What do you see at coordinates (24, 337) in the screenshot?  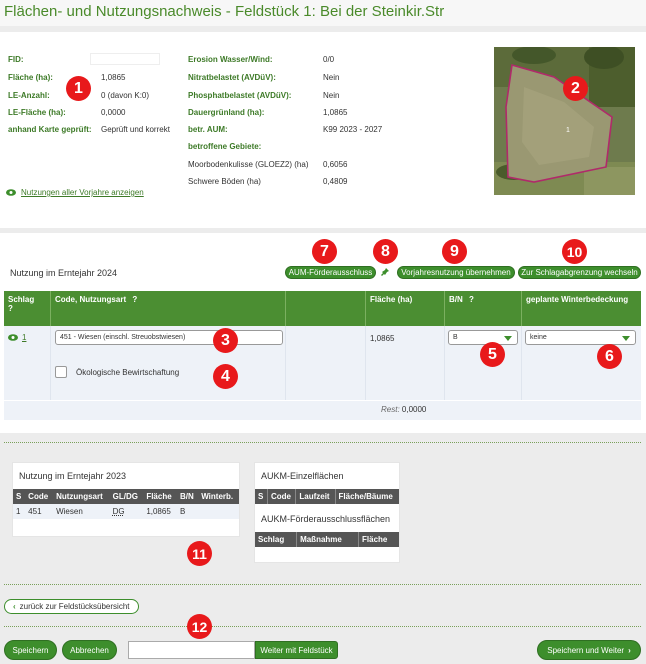 I see `schlag-link: 1` at bounding box center [24, 337].